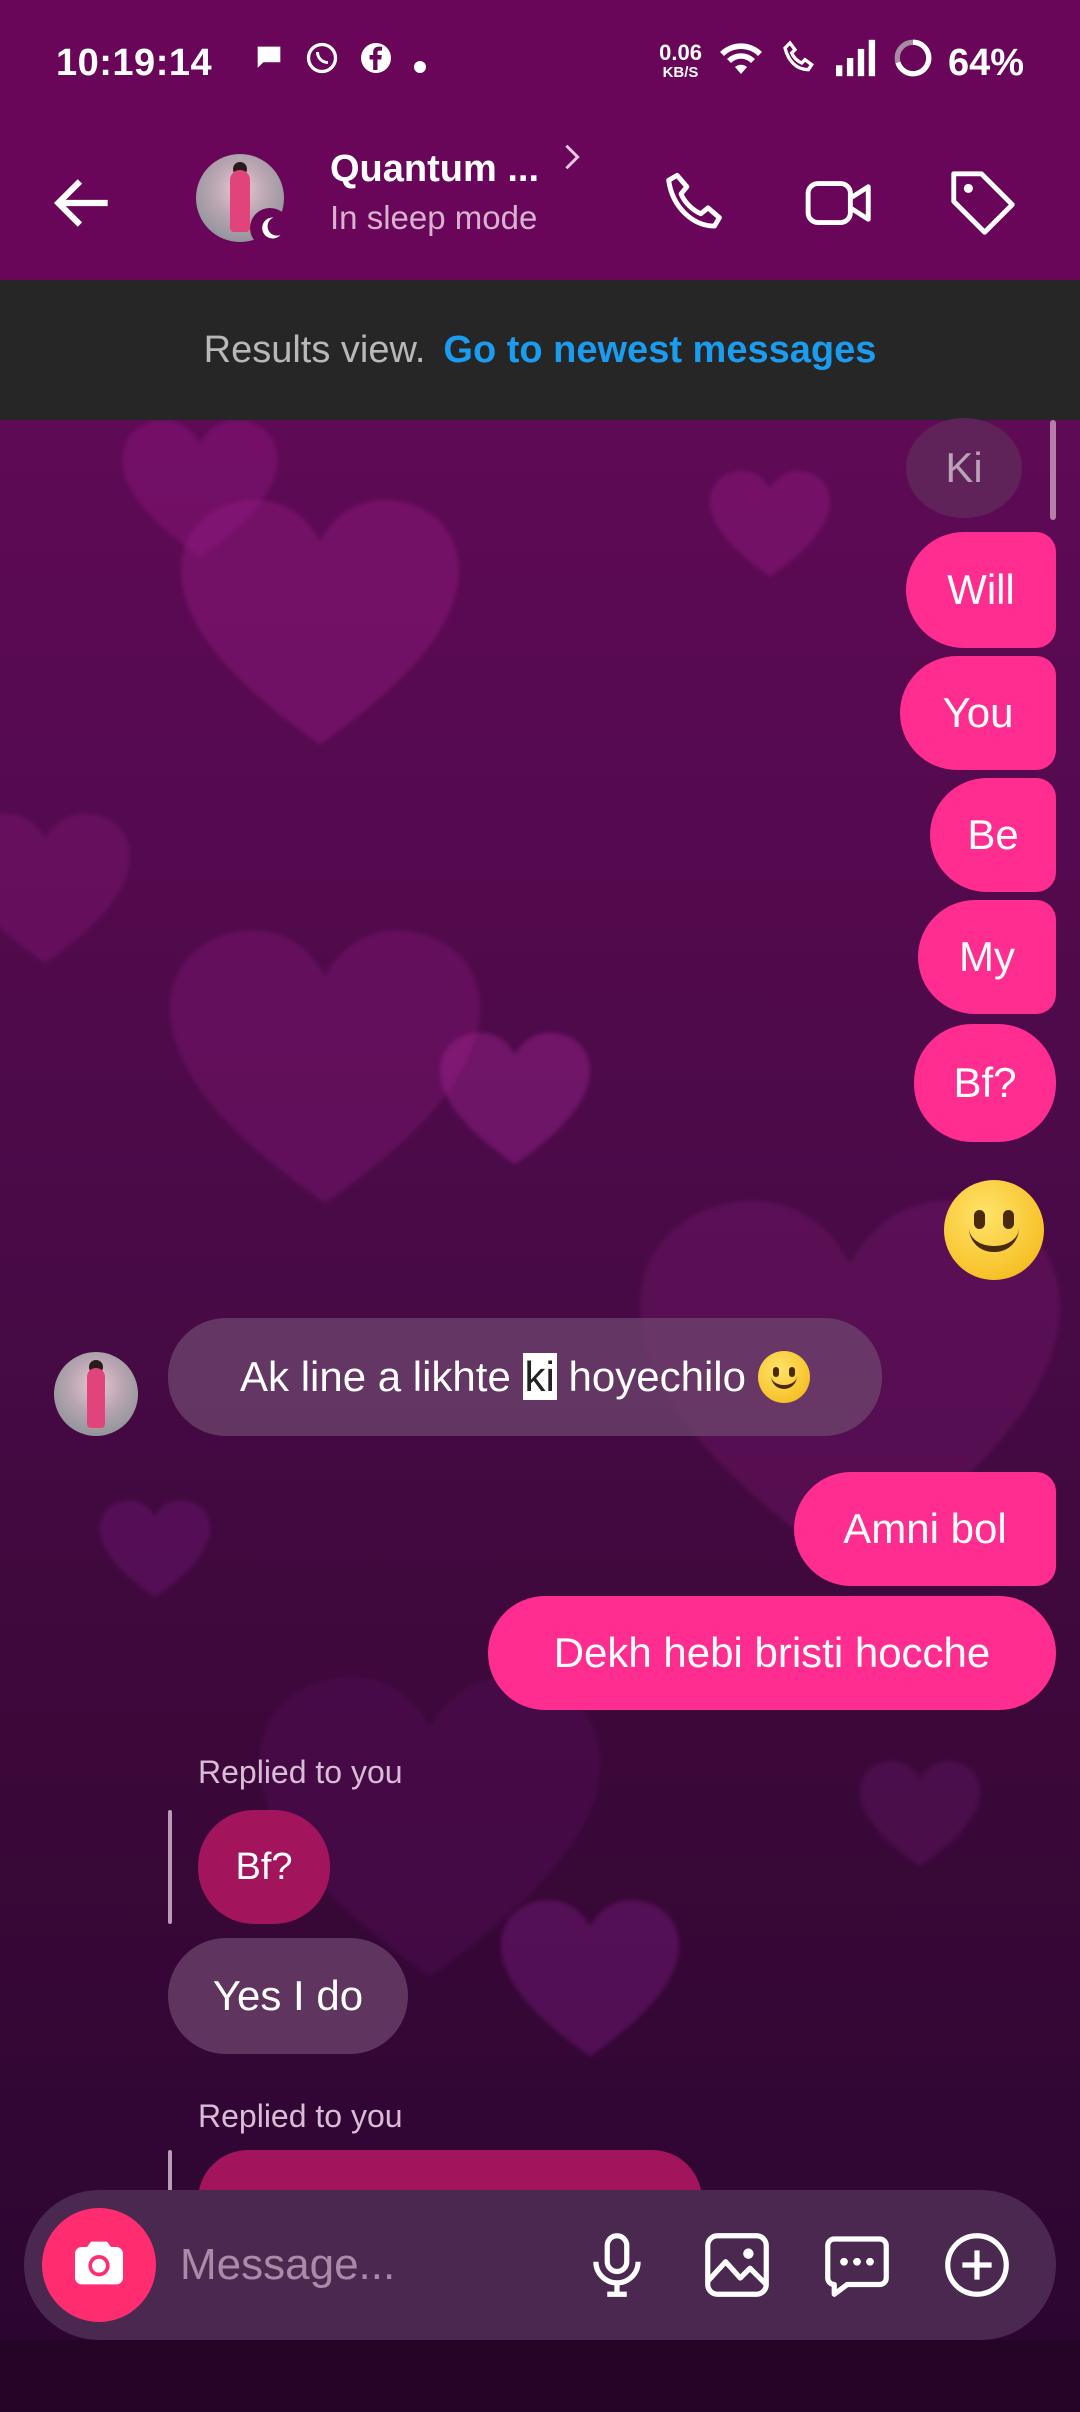 The width and height of the screenshot is (1080, 2412). I want to click on moon-icon, so click(270, 228).